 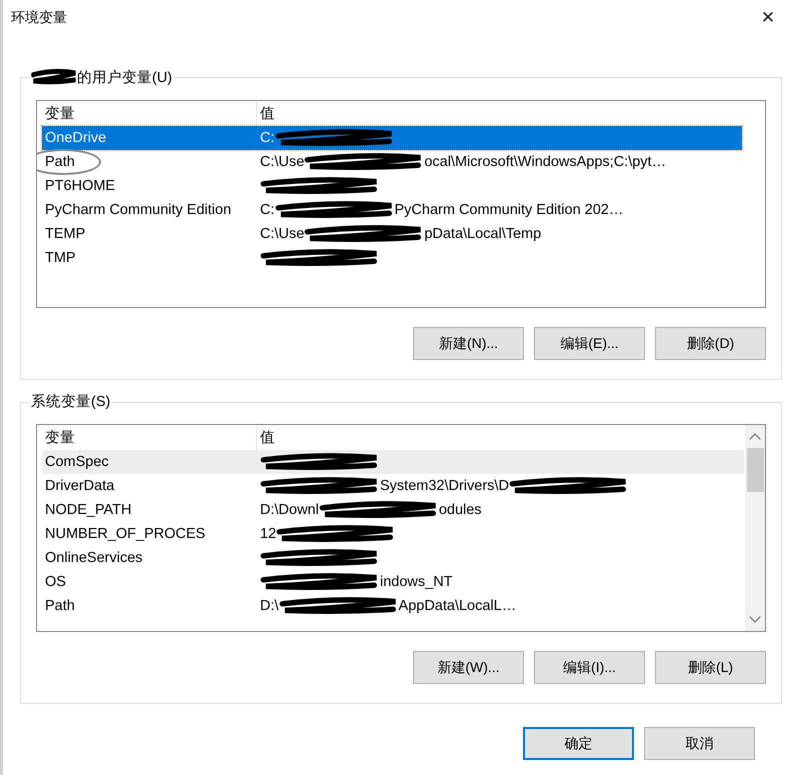 What do you see at coordinates (710, 667) in the screenshot?
I see `action-button: 删除(L)` at bounding box center [710, 667].